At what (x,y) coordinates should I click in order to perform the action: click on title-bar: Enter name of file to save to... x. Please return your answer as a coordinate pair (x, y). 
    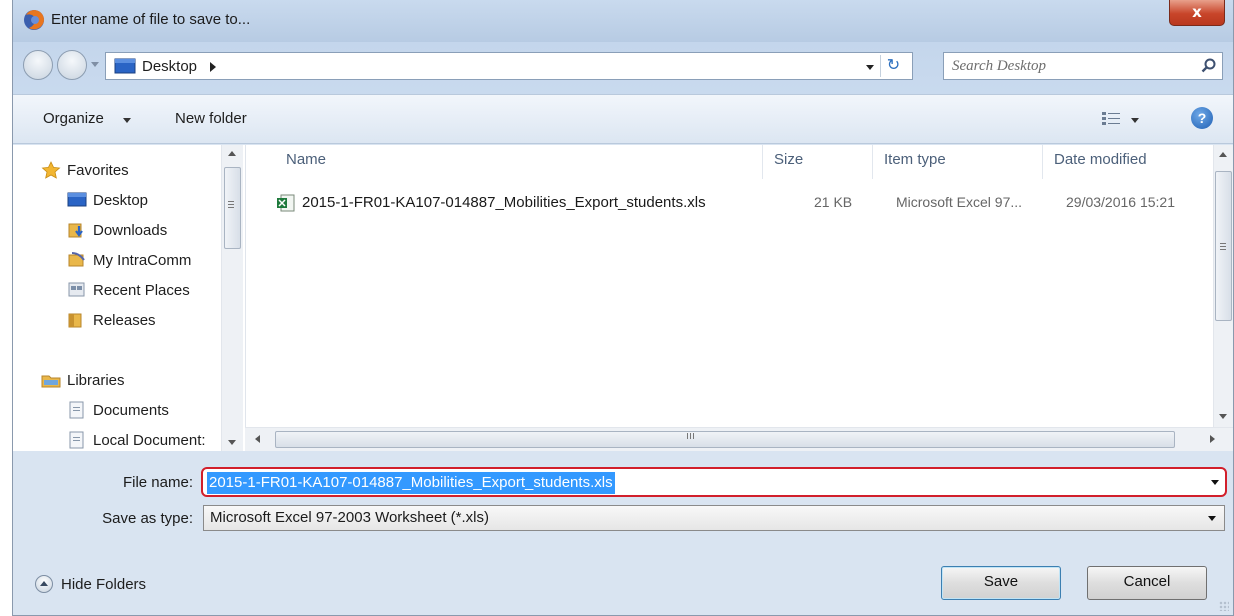
    Looking at the image, I should click on (623, 21).